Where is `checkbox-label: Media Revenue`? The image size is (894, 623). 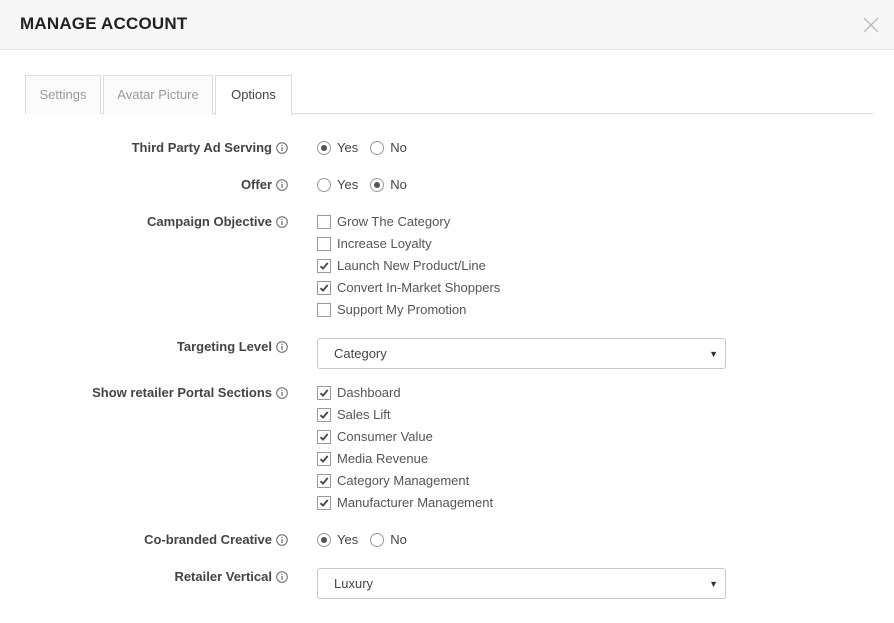 checkbox-label: Media Revenue is located at coordinates (383, 458).